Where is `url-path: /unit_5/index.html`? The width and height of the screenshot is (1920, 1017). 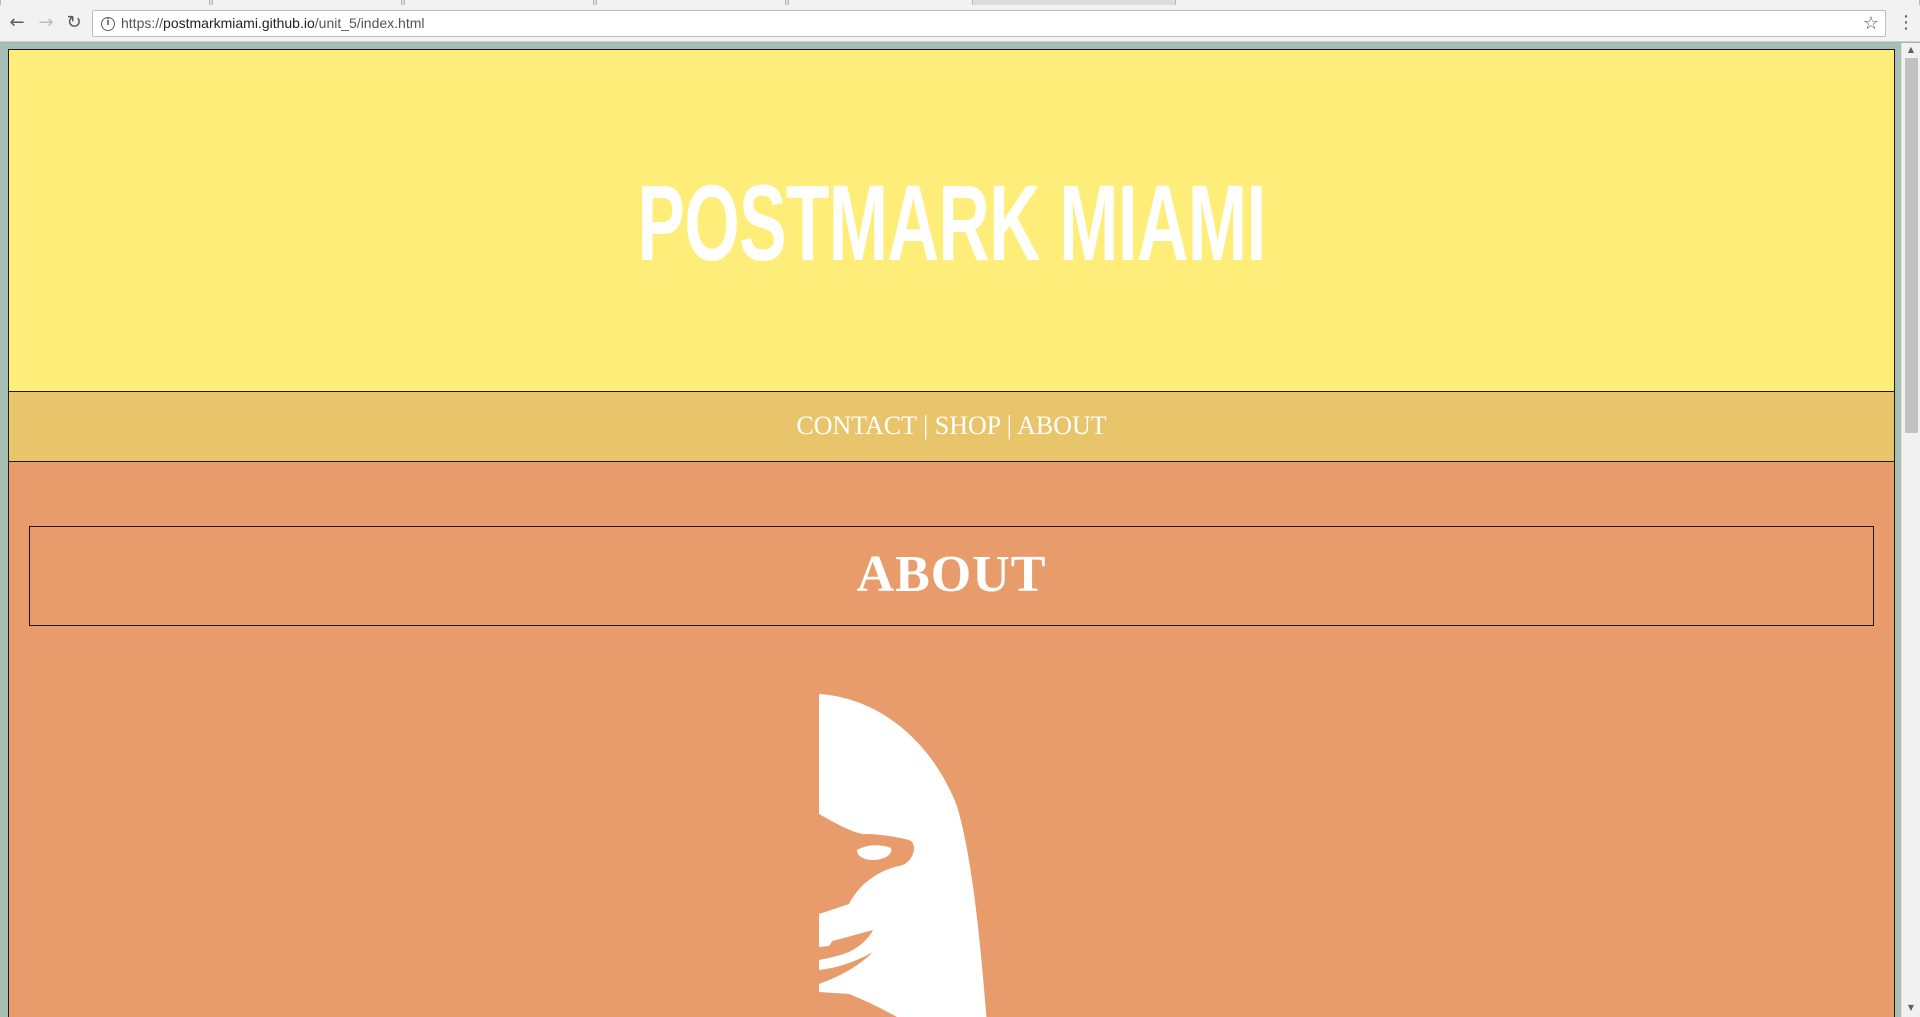 url-path: /unit_5/index.html is located at coordinates (369, 23).